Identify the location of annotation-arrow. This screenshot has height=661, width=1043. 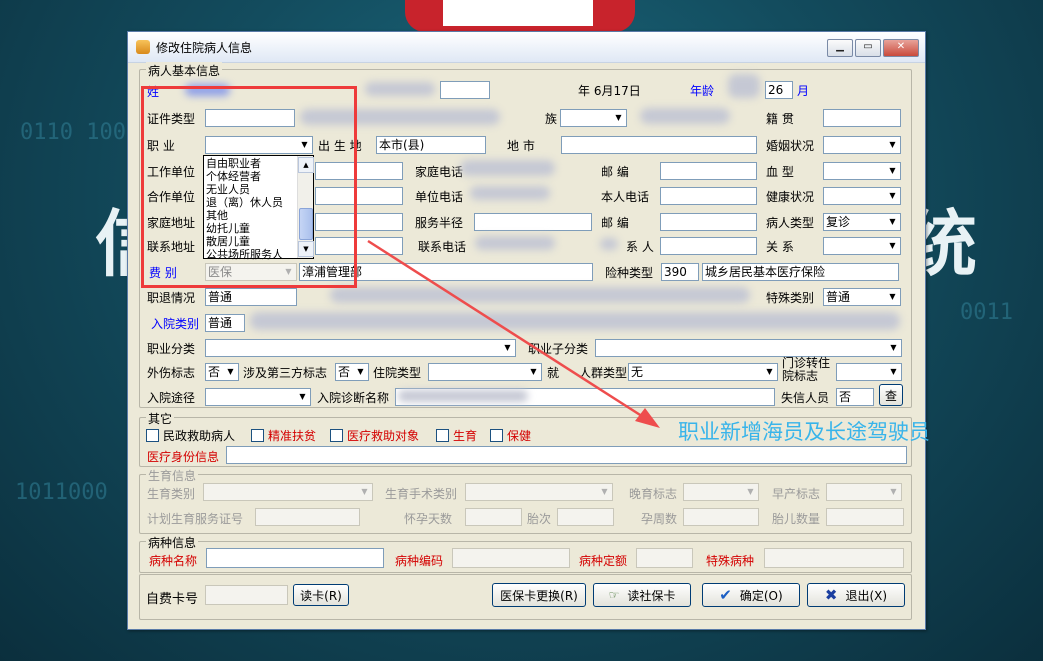
(513, 333).